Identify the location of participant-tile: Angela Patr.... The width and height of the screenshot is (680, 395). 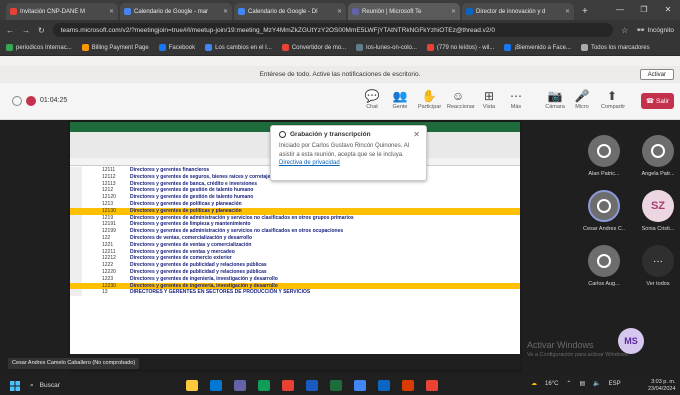
(658, 156).